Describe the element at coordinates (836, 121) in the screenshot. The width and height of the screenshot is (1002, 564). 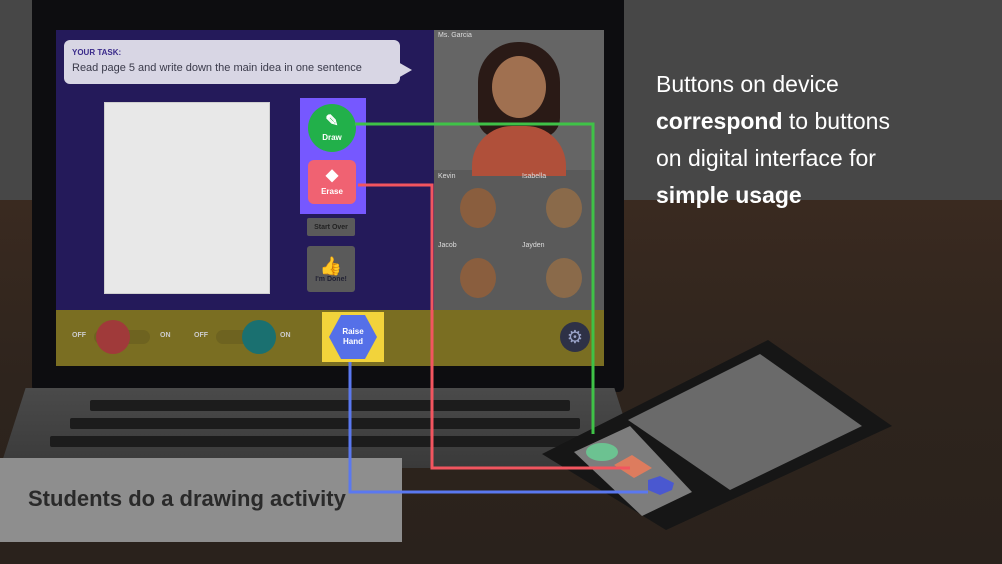
I see `headline-text: to buttons` at that location.